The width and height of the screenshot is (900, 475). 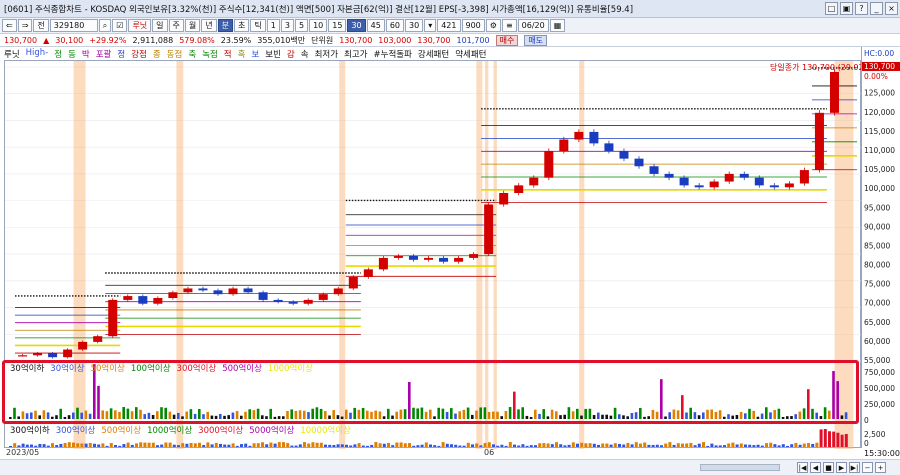 What do you see at coordinates (891, 8) in the screenshot?
I see `close-icon: ×` at bounding box center [891, 8].